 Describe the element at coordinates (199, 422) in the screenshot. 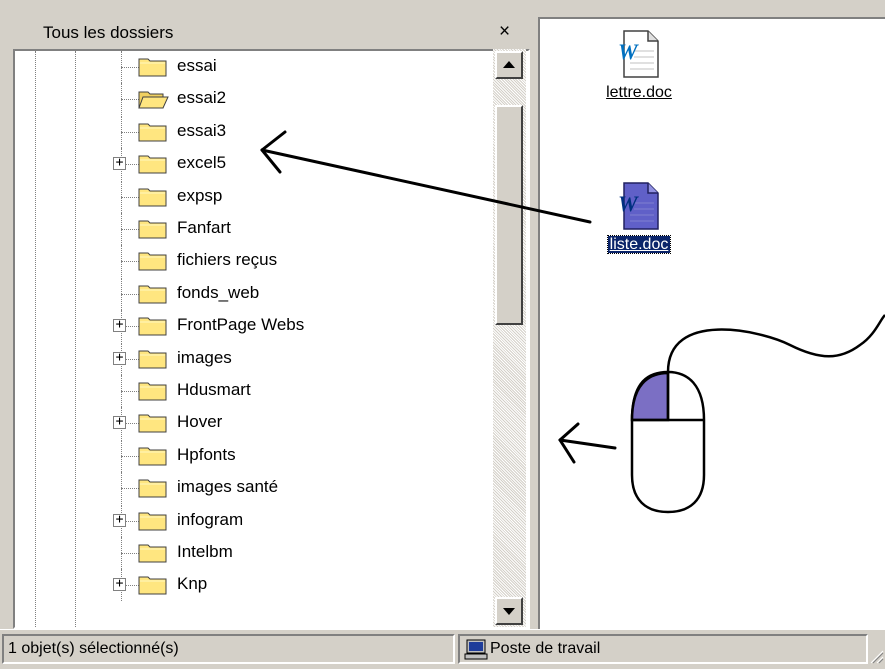

I see `tree-item-label: Hover` at that location.